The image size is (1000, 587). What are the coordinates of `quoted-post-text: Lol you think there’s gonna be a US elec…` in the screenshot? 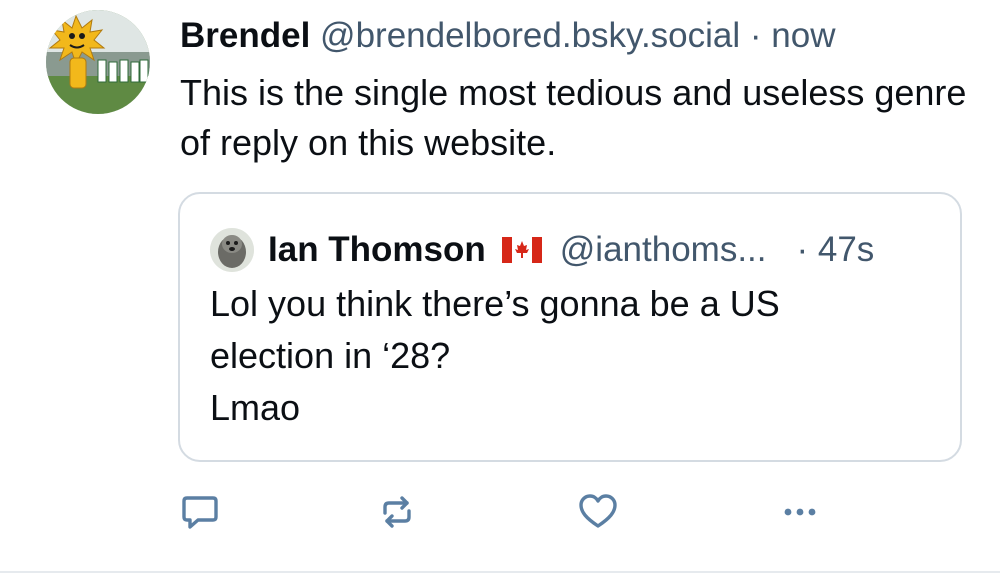 It's located at (495, 355).